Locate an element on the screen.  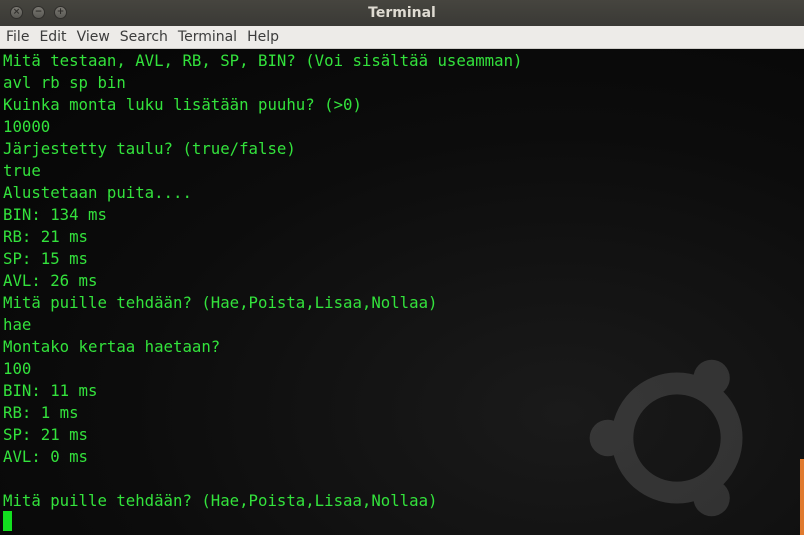
terminal-line: 100 is located at coordinates (17, 368).